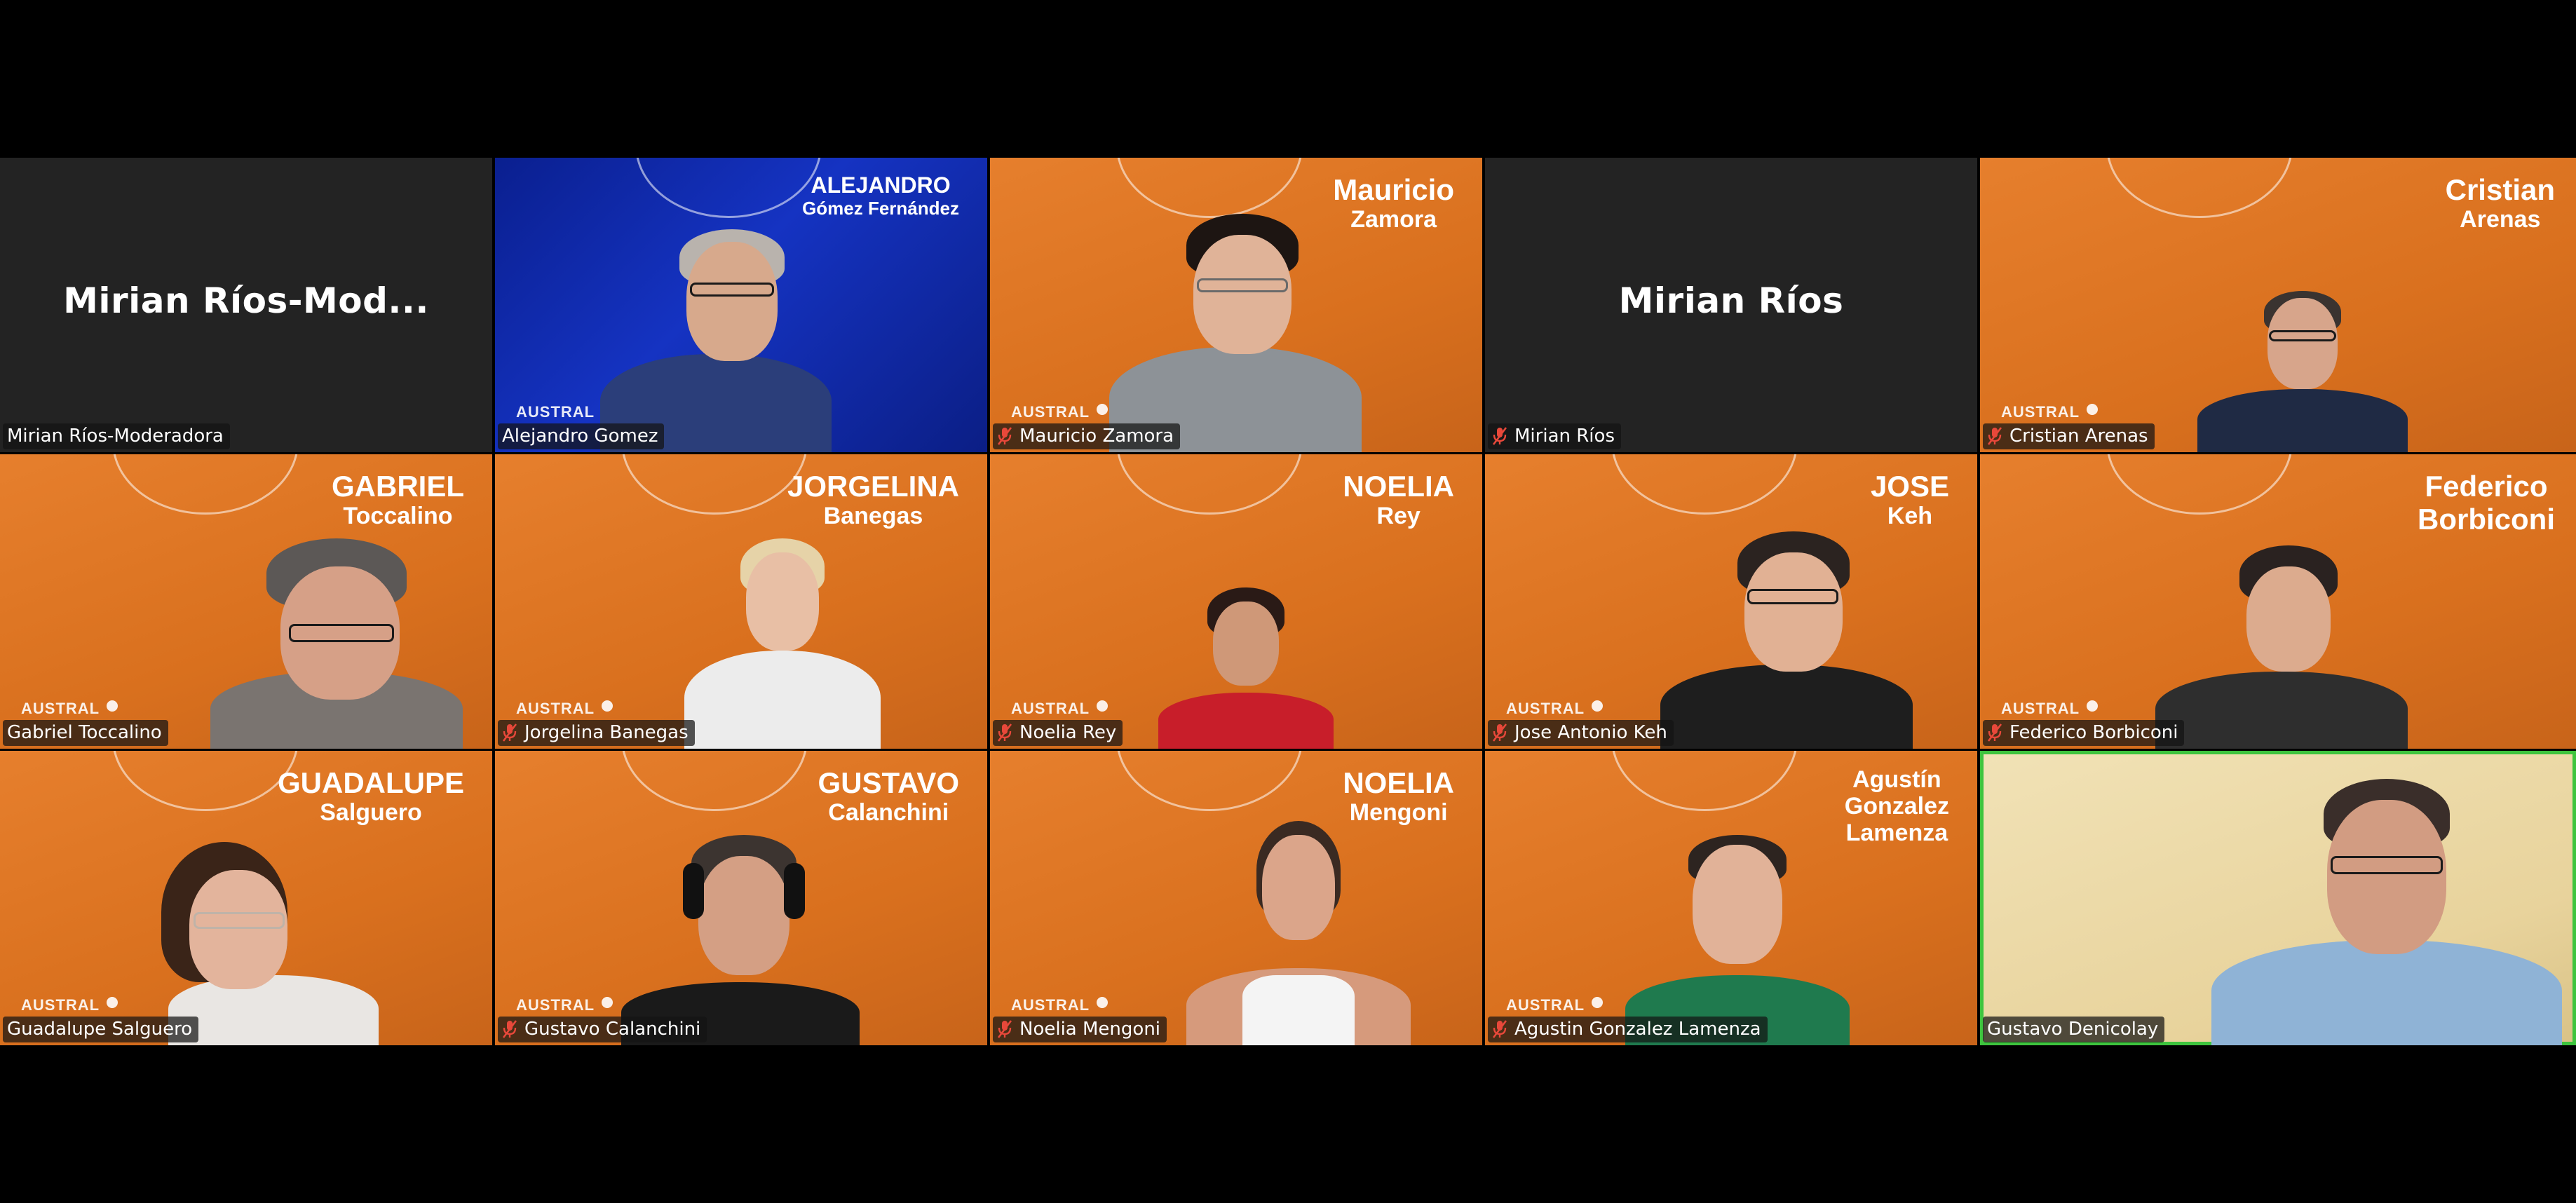  I want to click on participant-name-text: Gustavo Denicolay, so click(2073, 1029).